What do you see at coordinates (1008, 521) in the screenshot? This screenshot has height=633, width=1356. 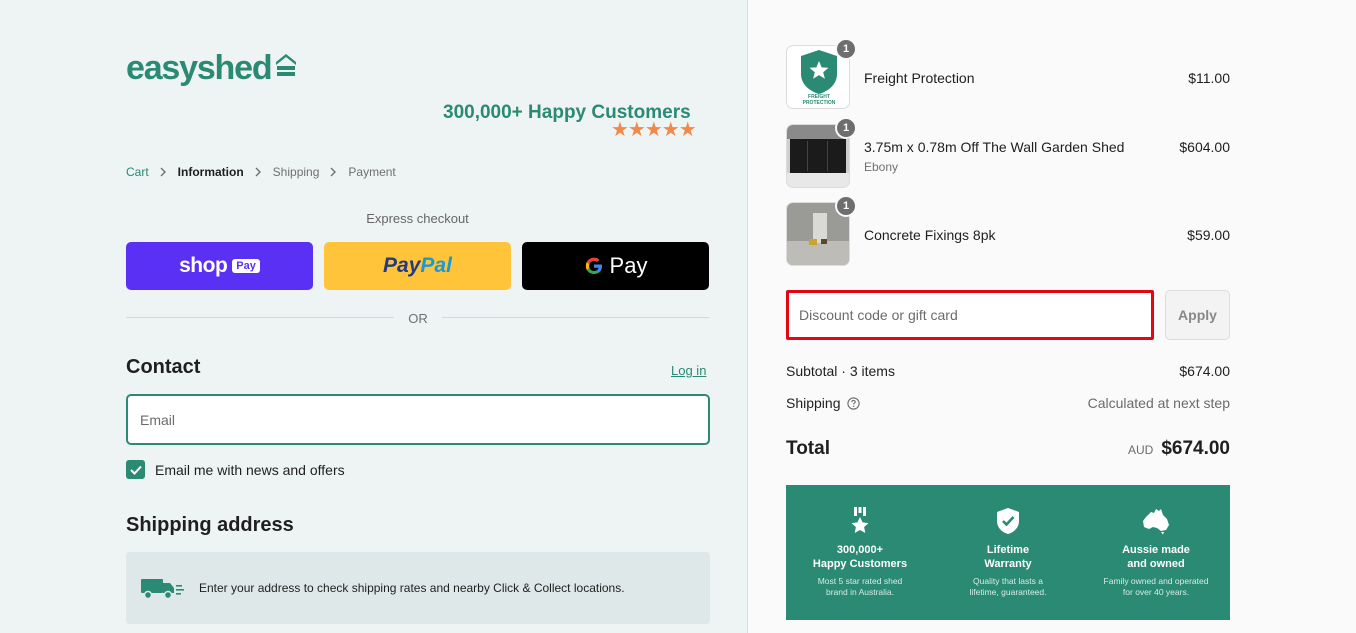 I see `shield-check-icon` at bounding box center [1008, 521].